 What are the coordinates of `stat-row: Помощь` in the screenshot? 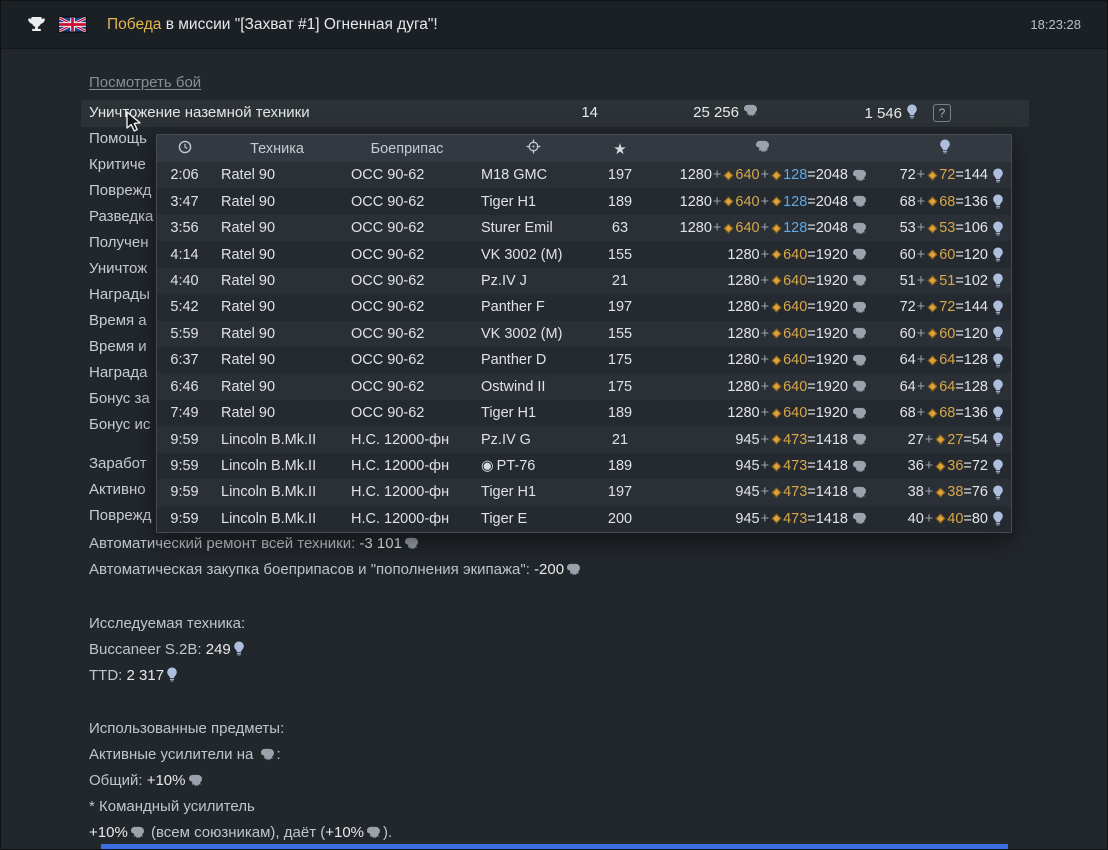 It's located at (122, 139).